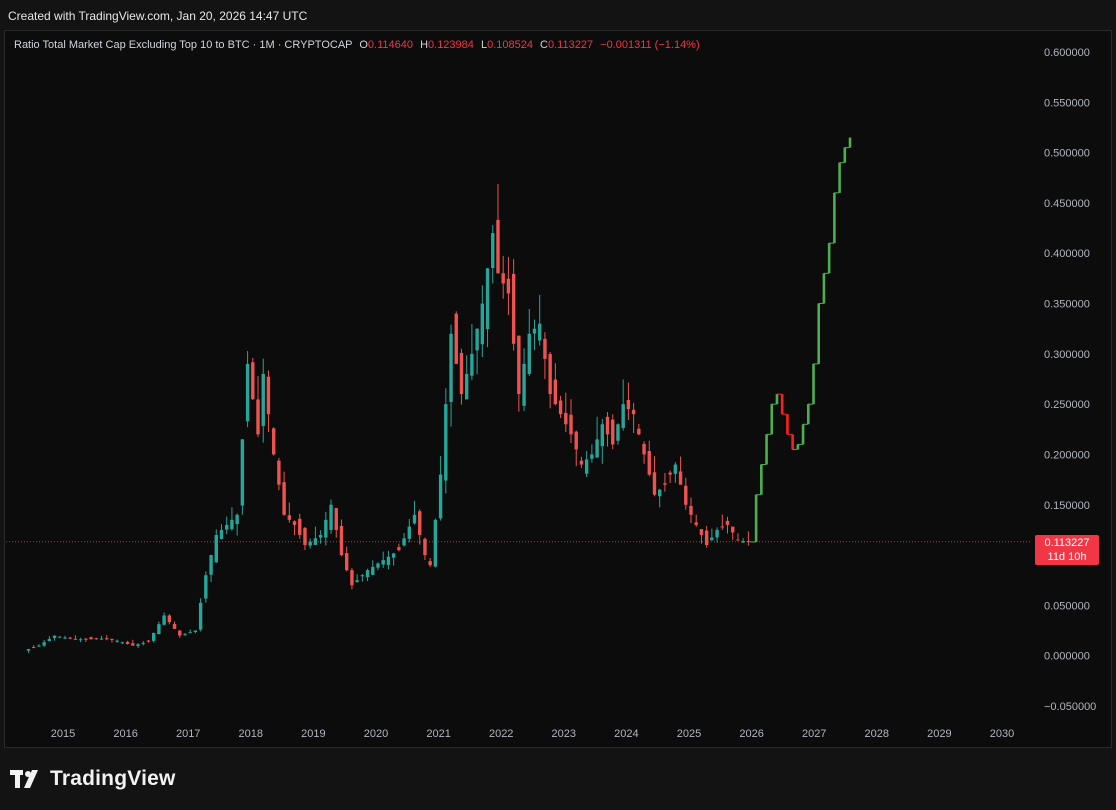 This screenshot has height=810, width=1116. I want to click on y-tick-label: 0.450000, so click(1067, 204).